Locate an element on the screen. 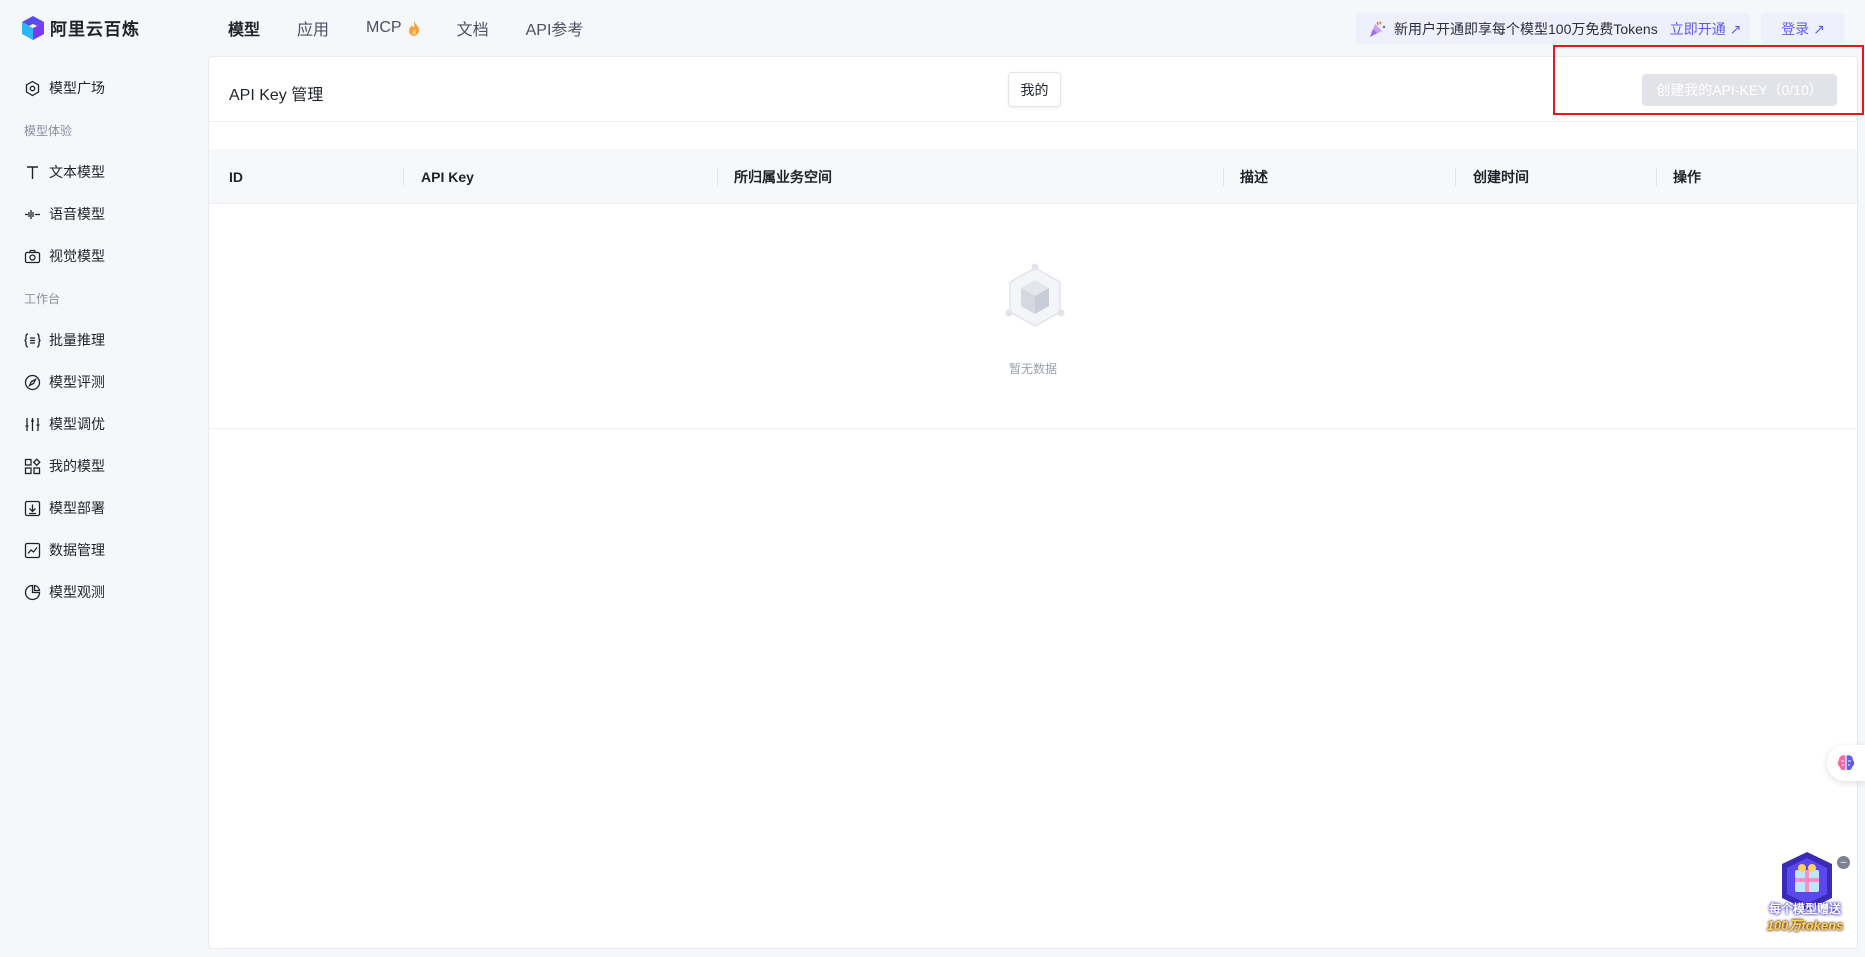 This screenshot has height=957, width=1865. sidebar-item-label: 批量推理 is located at coordinates (77, 340).